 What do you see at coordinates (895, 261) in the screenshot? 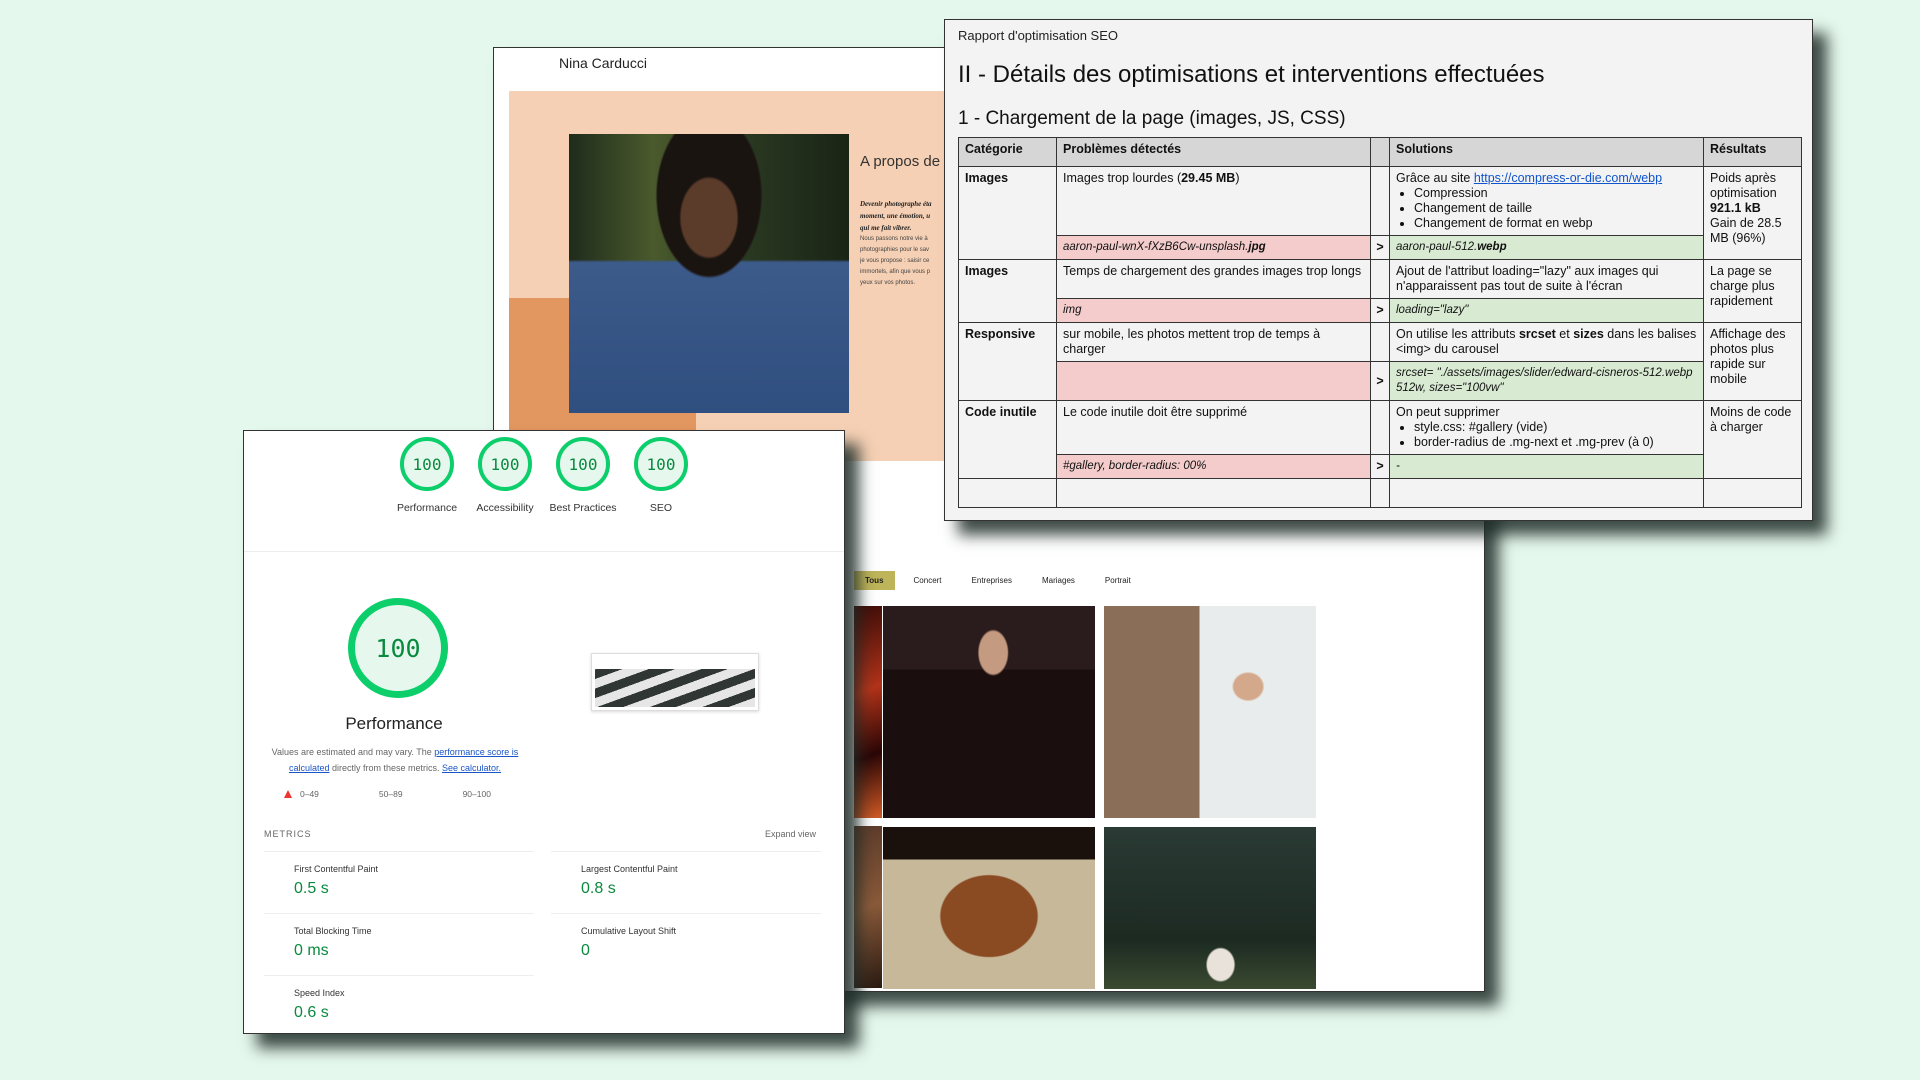
I see `about-body-line: je vous propose : saisir ce` at bounding box center [895, 261].